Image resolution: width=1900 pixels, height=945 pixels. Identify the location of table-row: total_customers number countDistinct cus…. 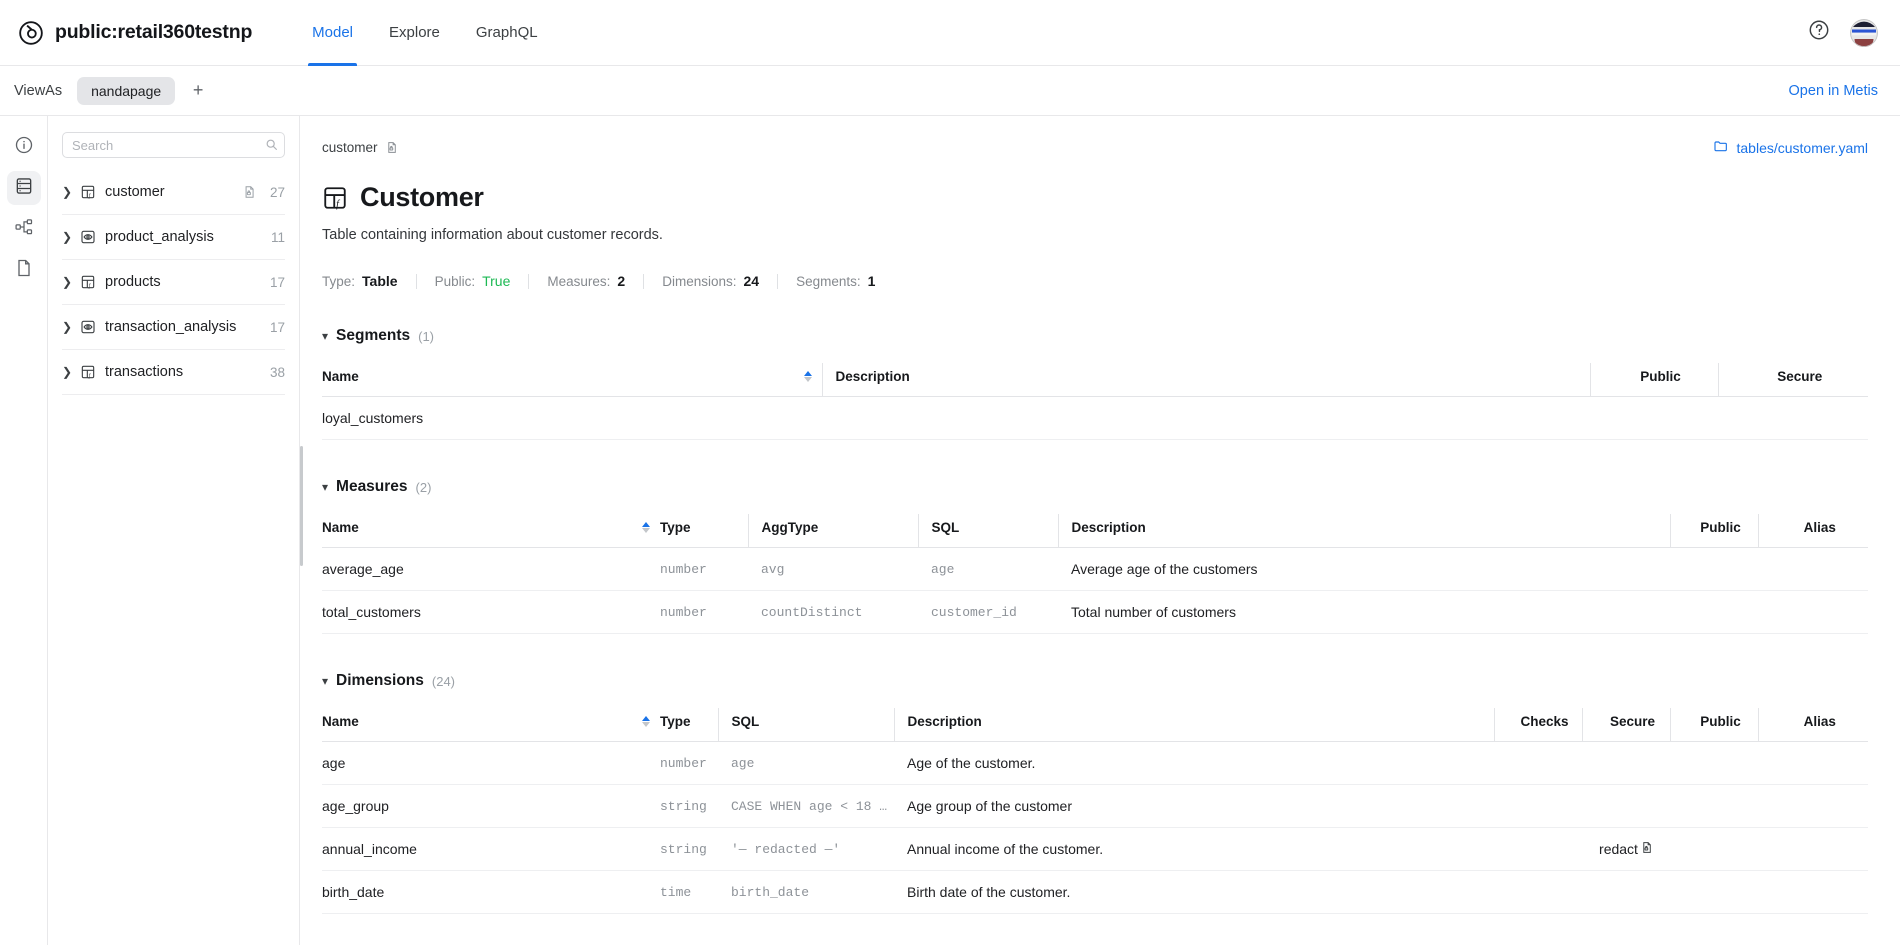
(1095, 612).